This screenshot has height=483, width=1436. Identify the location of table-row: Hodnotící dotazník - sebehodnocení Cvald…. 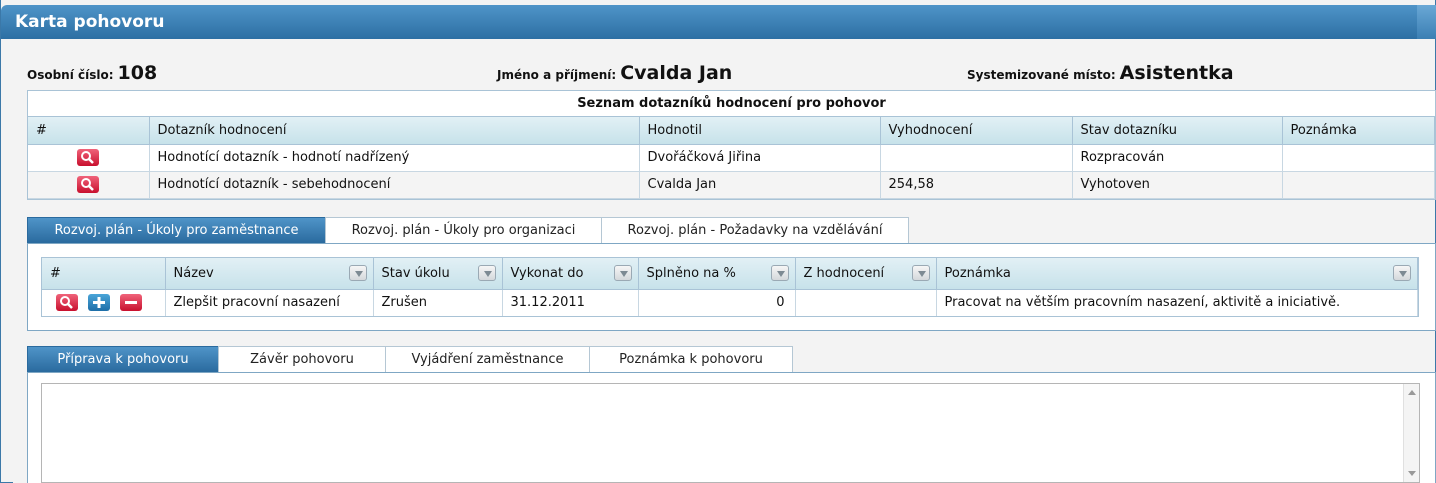
(731, 185).